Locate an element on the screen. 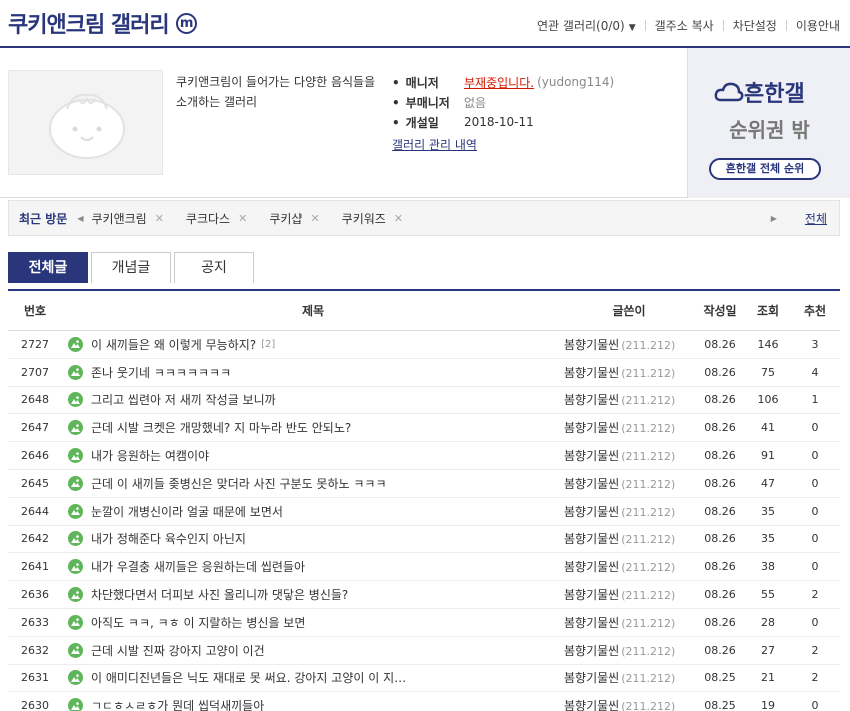  recent-item: 쿠키앤크림 is located at coordinates (119, 218).